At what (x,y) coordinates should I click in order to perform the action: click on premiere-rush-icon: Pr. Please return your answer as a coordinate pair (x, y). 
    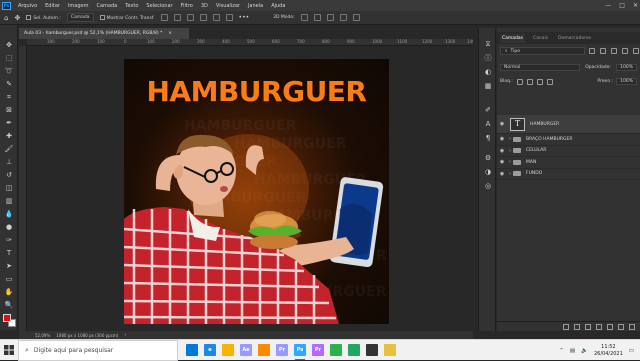
    Looking at the image, I should click on (318, 350).